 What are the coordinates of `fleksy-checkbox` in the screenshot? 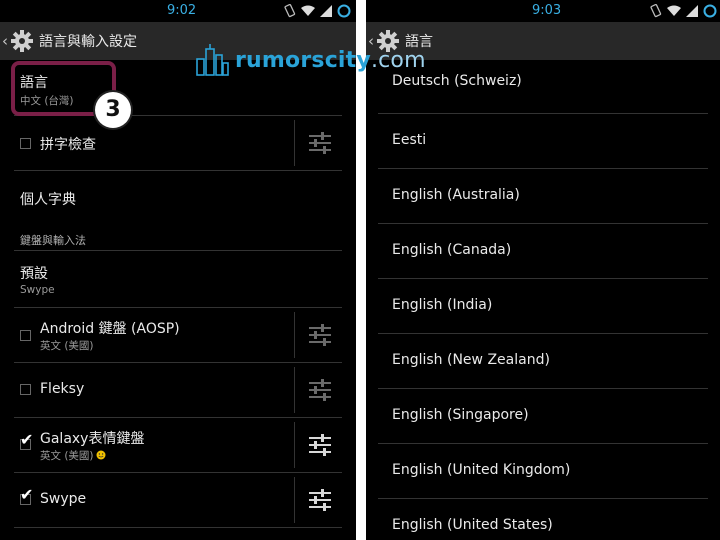 It's located at (25, 389).